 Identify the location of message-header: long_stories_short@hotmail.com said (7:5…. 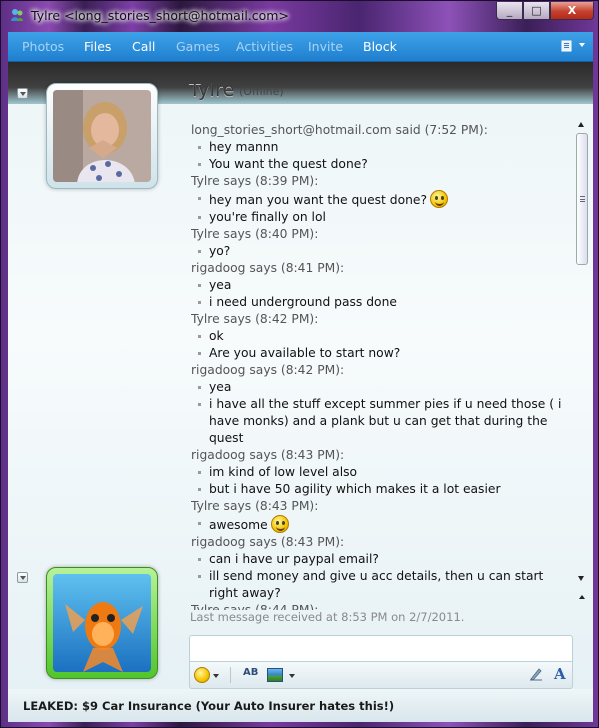
(339, 130).